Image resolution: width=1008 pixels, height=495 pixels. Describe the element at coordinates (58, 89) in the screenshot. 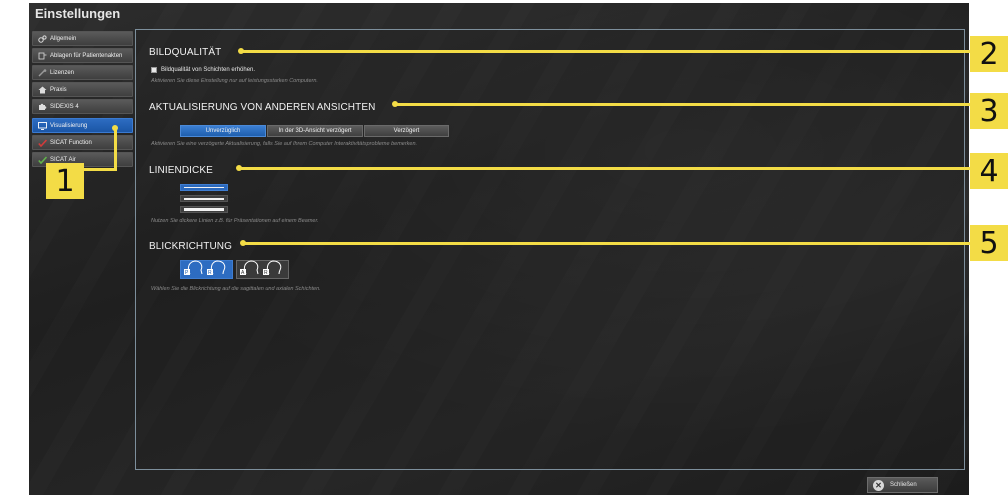

I see `sidebar-item-label: Praxis` at that location.